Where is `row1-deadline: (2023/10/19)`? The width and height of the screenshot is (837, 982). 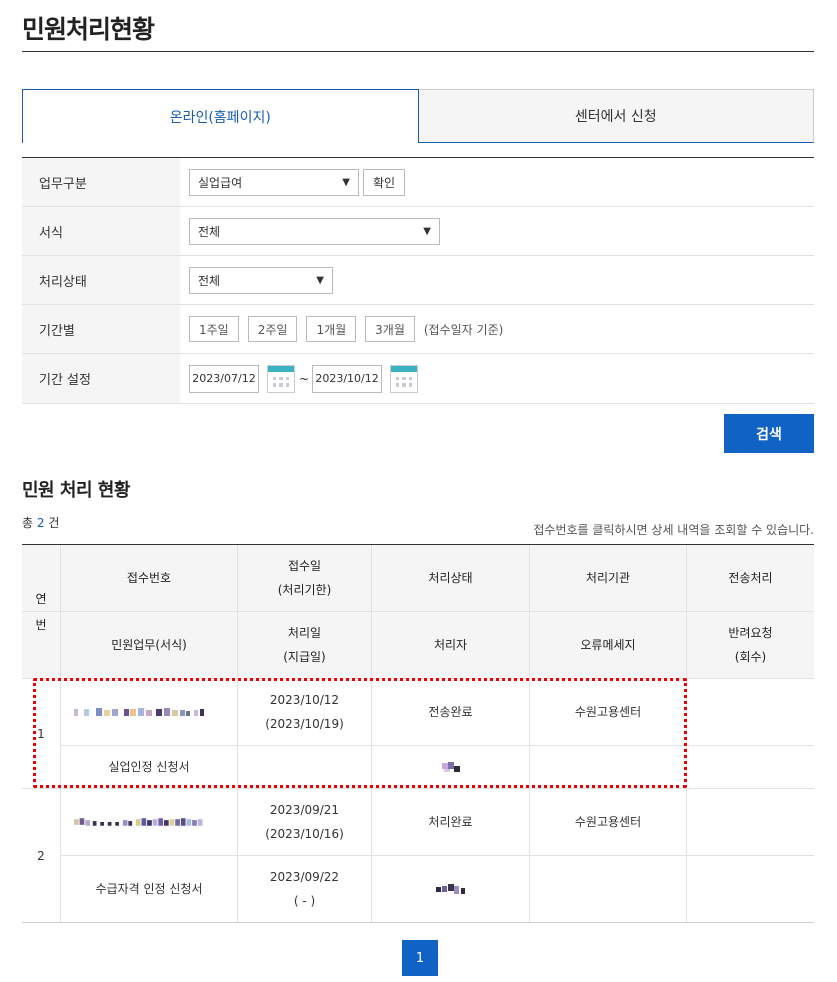
row1-deadline: (2023/10/19) is located at coordinates (304, 724).